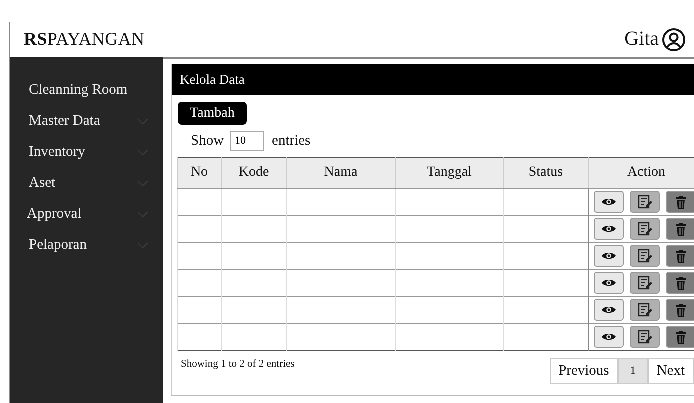 Image resolution: width=694 pixels, height=403 pixels. Describe the element at coordinates (254, 173) in the screenshot. I see `column-header: Kode` at that location.